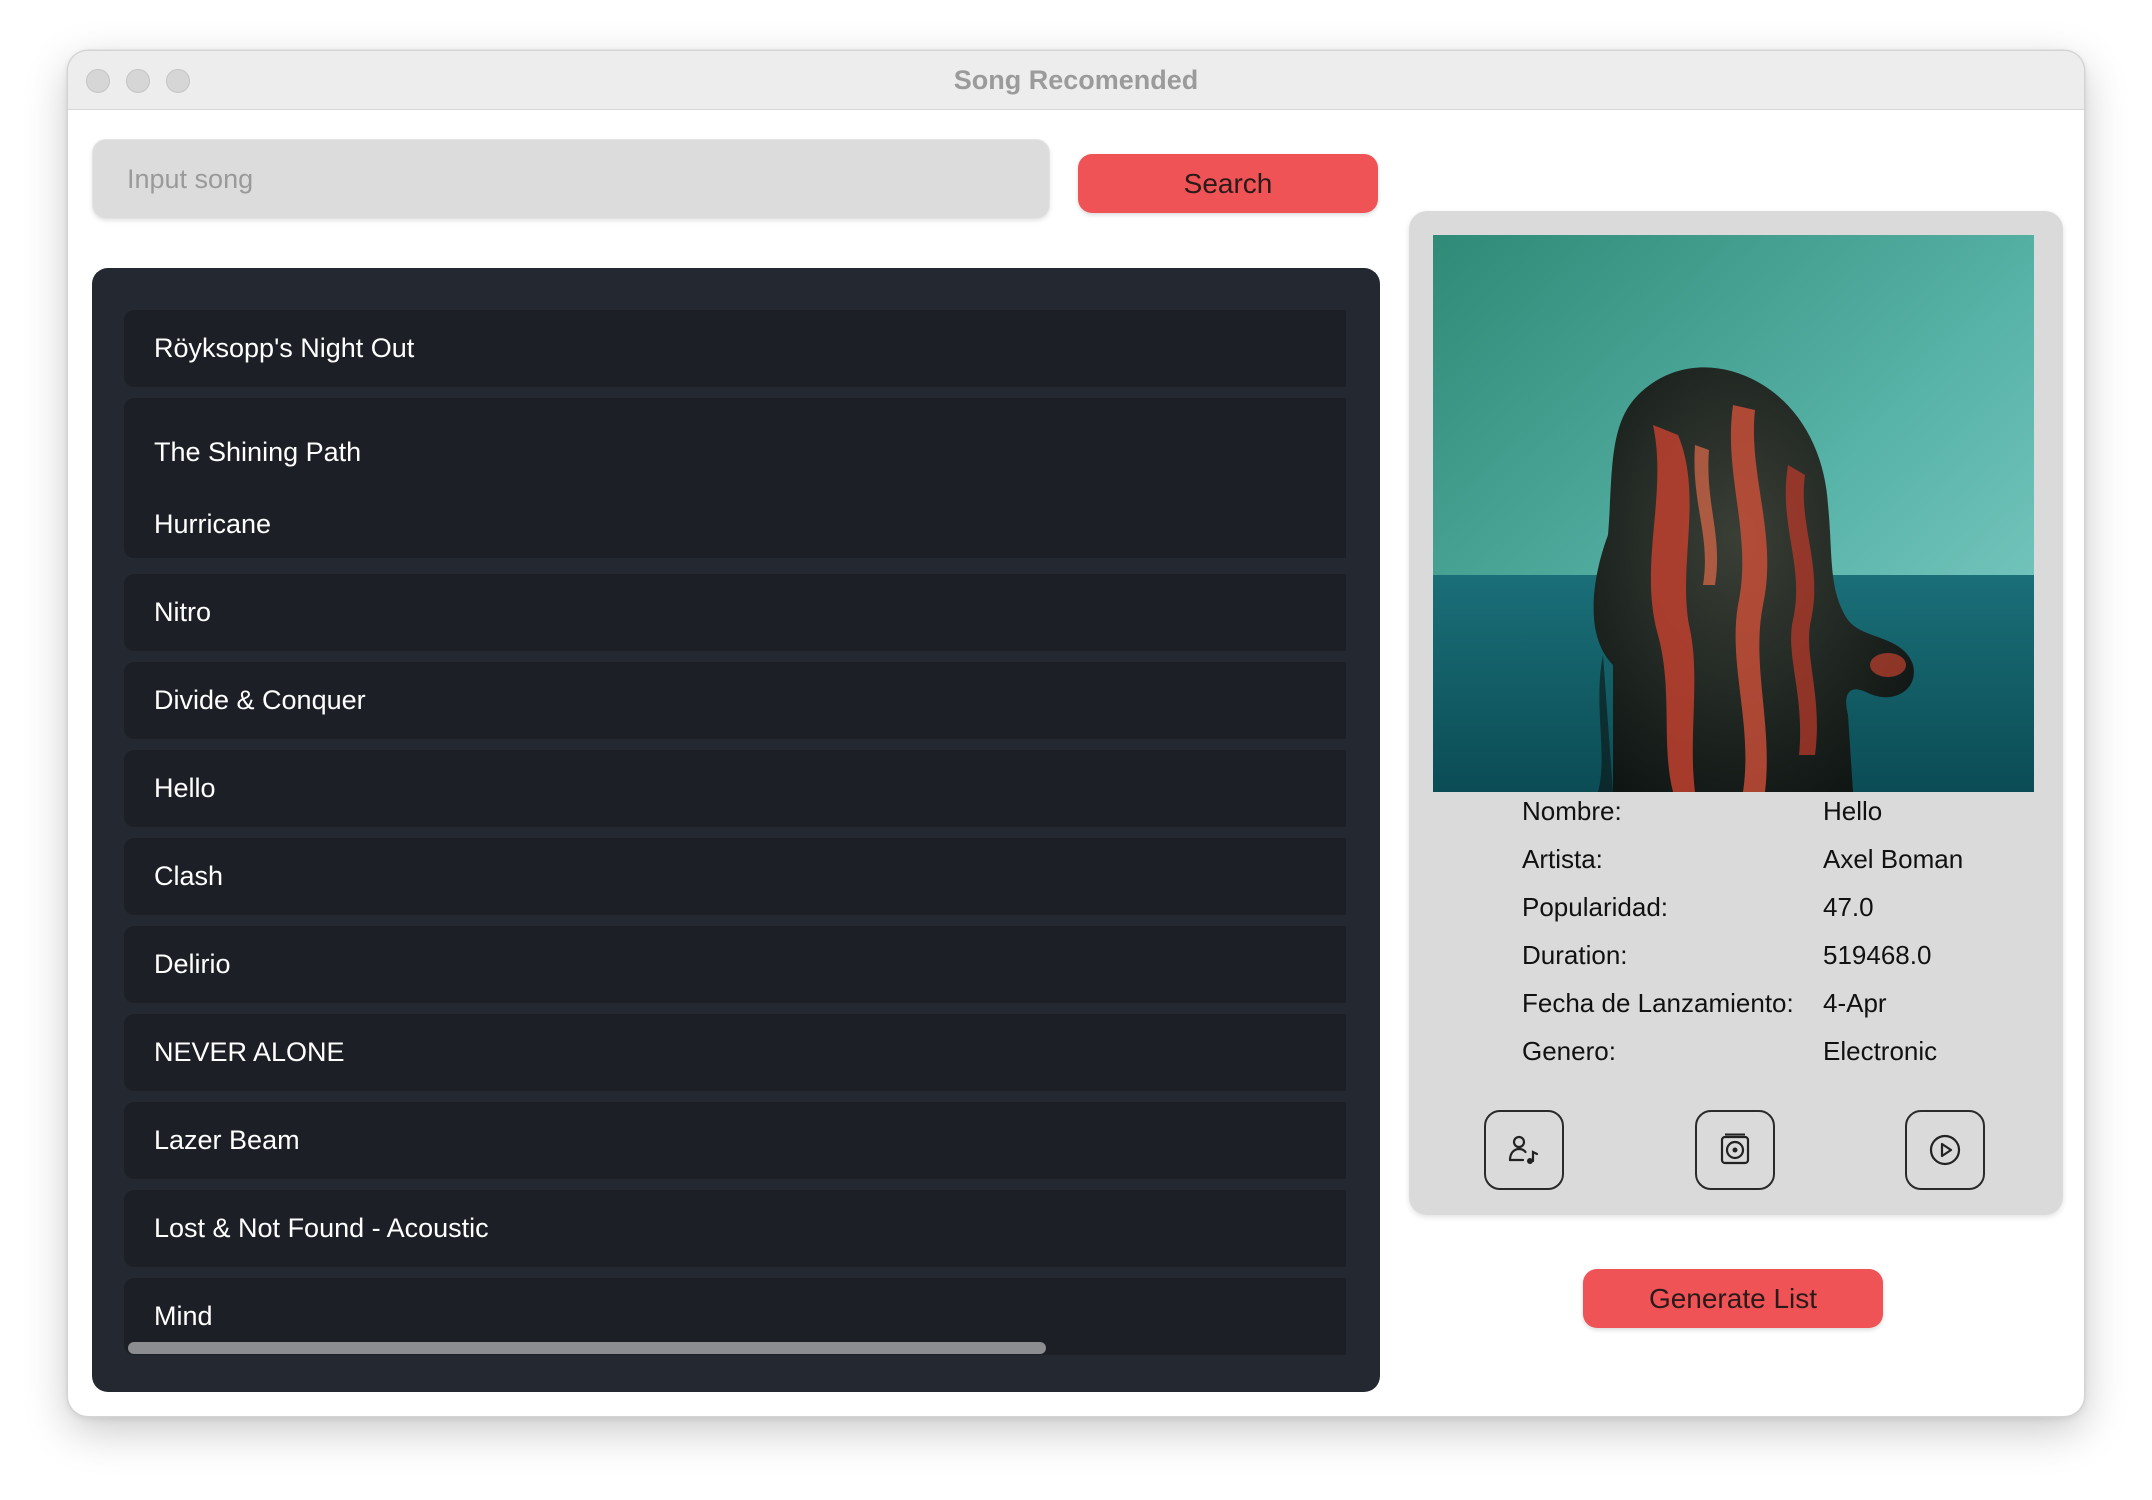 This screenshot has height=1500, width=2152. Describe the element at coordinates (735, 478) in the screenshot. I see `song-list-item: The Shining Path Hurricane` at that location.